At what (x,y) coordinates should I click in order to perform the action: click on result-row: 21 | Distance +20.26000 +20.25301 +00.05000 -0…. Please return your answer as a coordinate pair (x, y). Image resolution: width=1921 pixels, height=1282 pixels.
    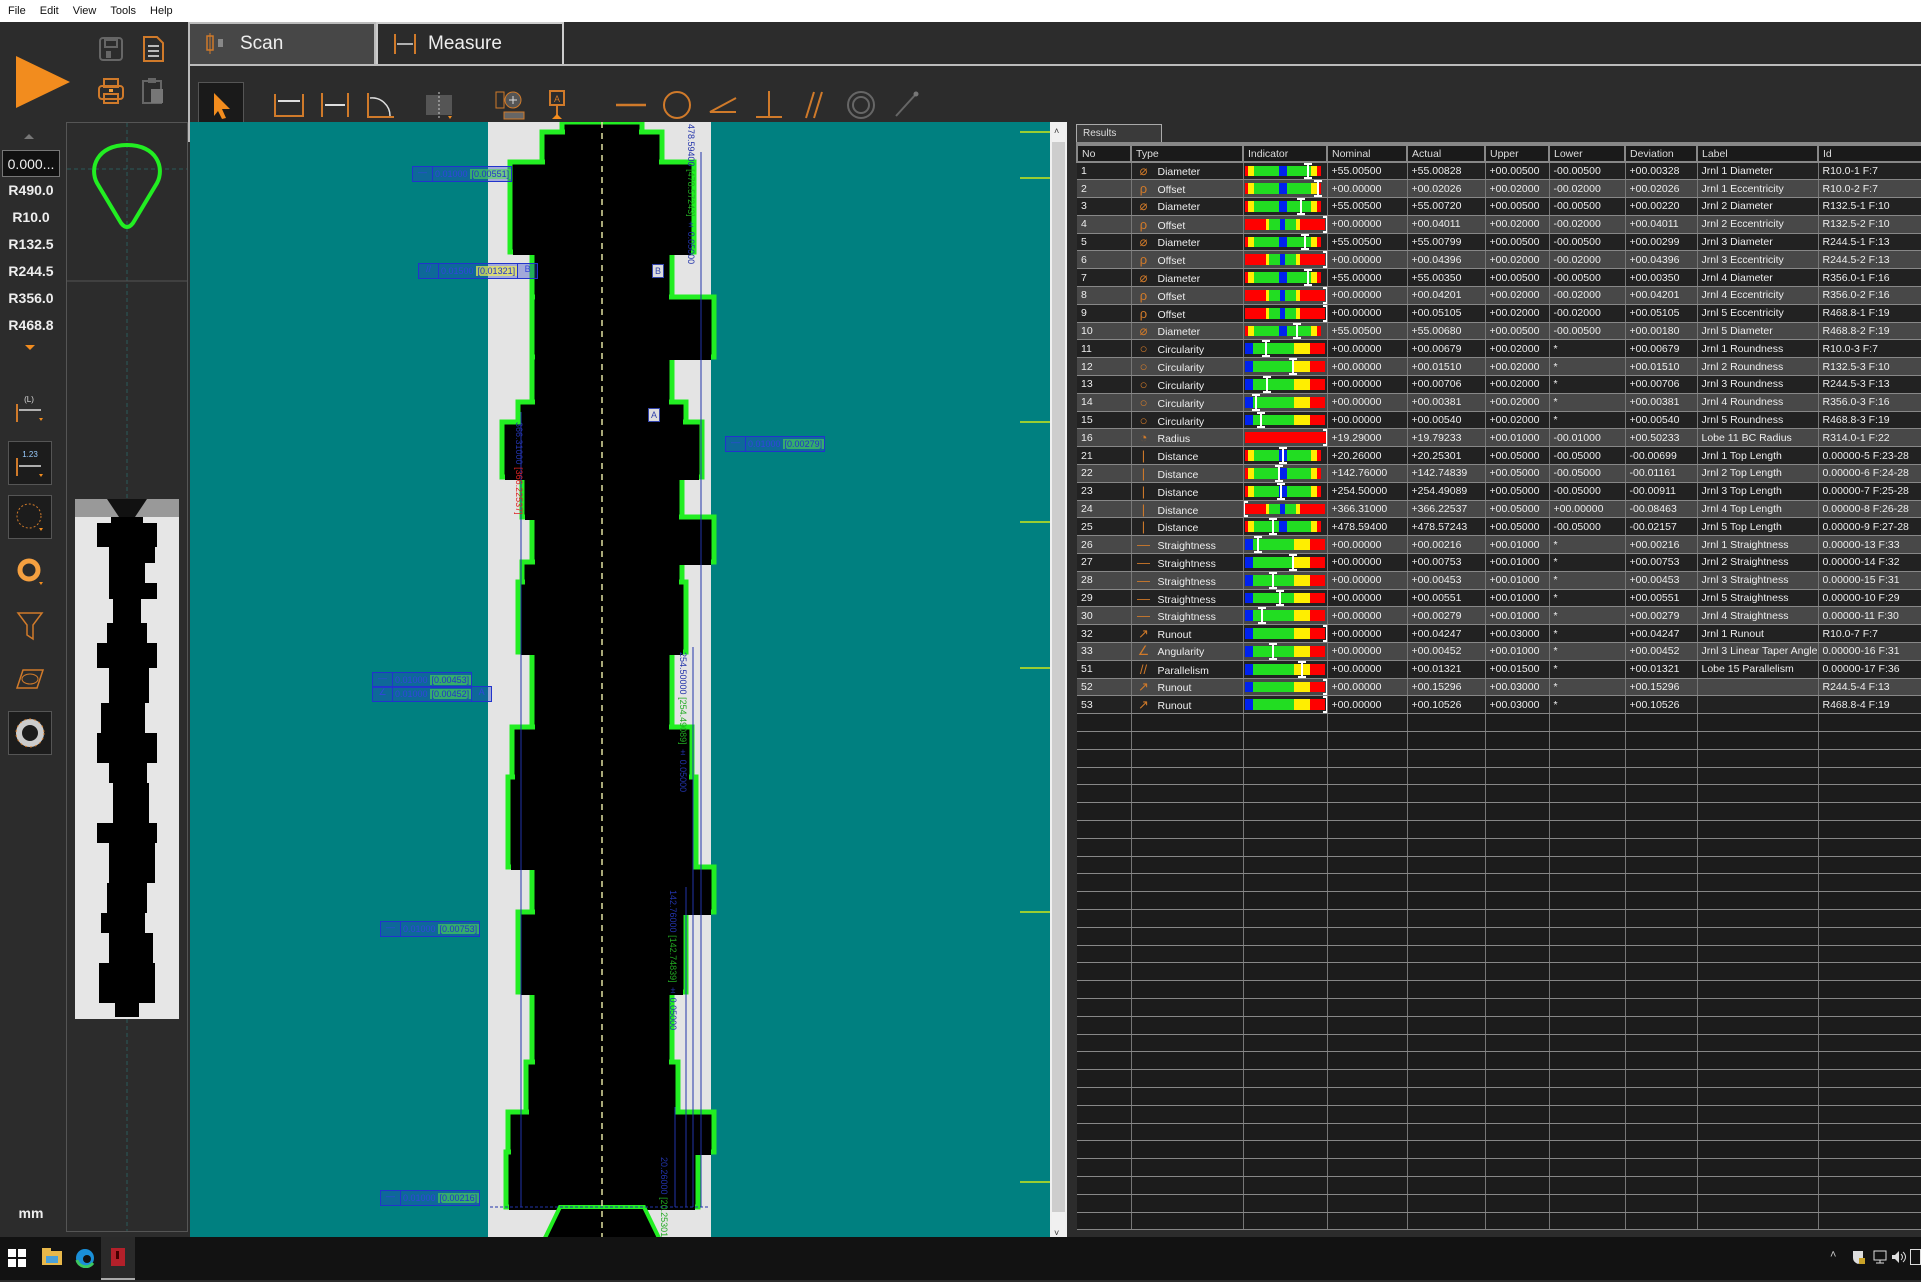
    Looking at the image, I should click on (1499, 456).